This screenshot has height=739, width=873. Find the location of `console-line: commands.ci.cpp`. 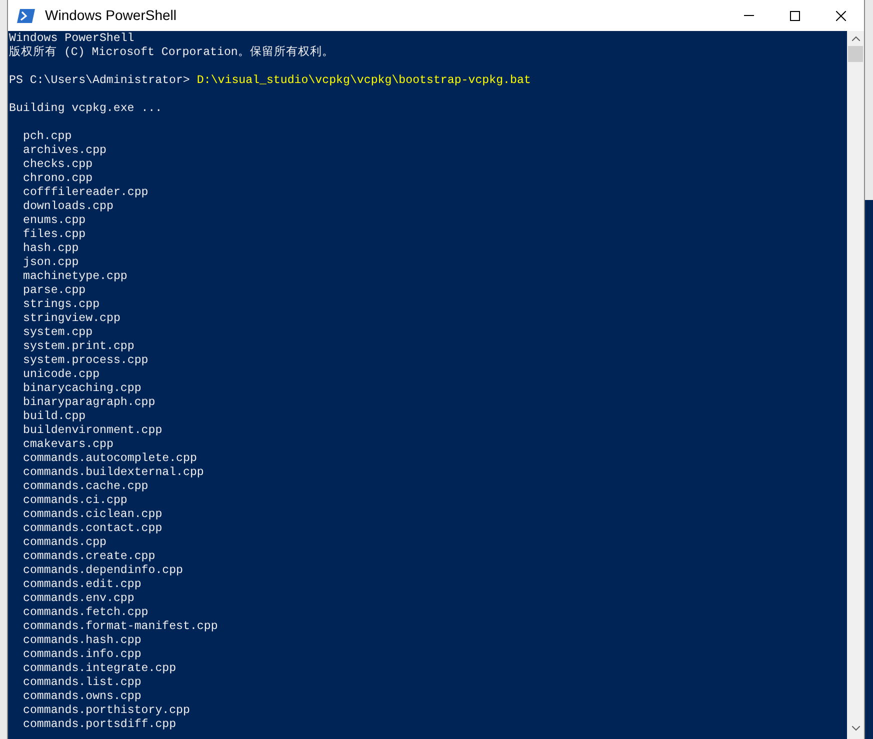

console-line: commands.ci.cpp is located at coordinates (75, 501).